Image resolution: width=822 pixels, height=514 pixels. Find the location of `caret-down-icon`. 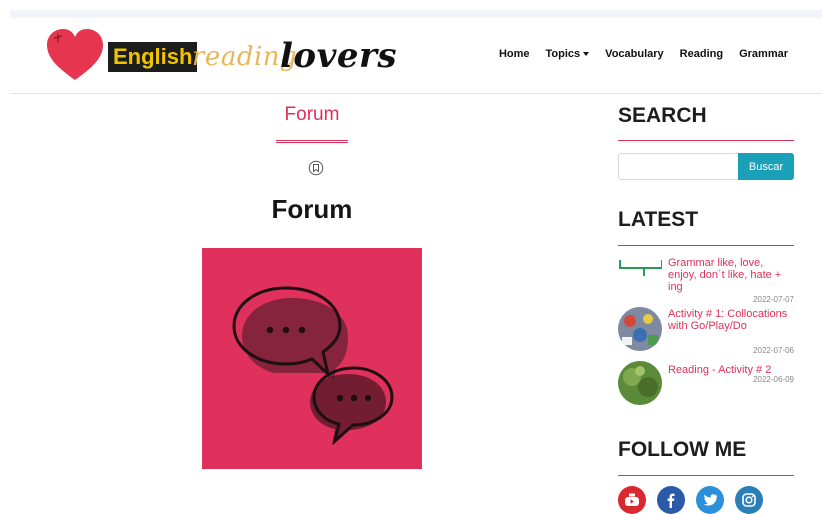

caret-down-icon is located at coordinates (586, 54).